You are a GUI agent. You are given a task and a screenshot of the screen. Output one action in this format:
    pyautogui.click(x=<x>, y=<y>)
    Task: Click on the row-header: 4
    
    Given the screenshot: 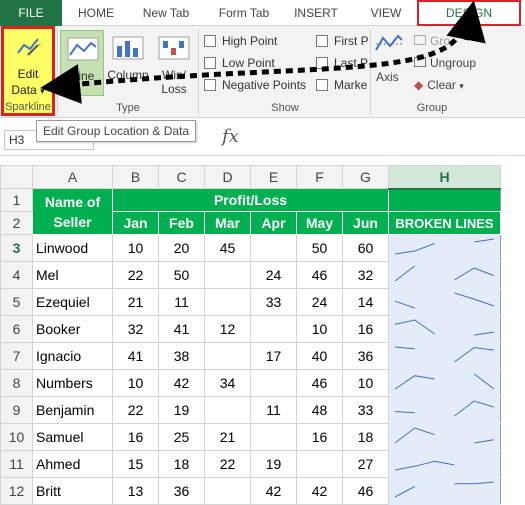 What is the action you would take?
    pyautogui.click(x=16, y=275)
    